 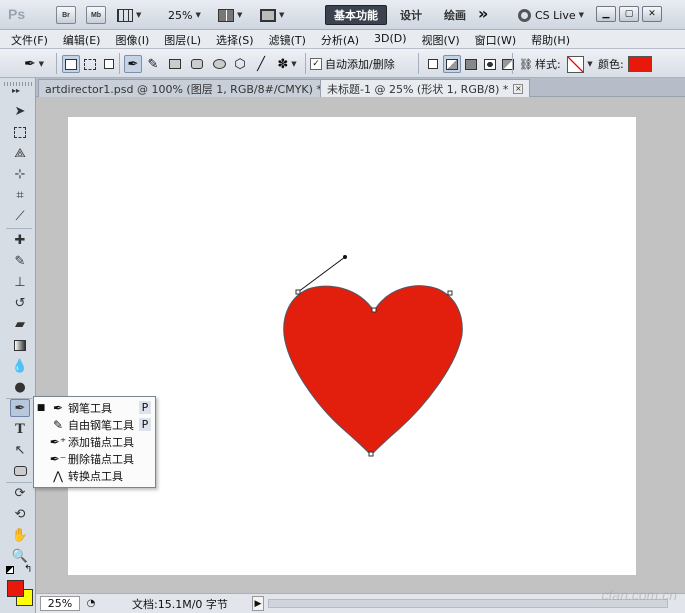 What do you see at coordinates (240, 64) in the screenshot?
I see `polygon-shape-icon: ⬡` at bounding box center [240, 64].